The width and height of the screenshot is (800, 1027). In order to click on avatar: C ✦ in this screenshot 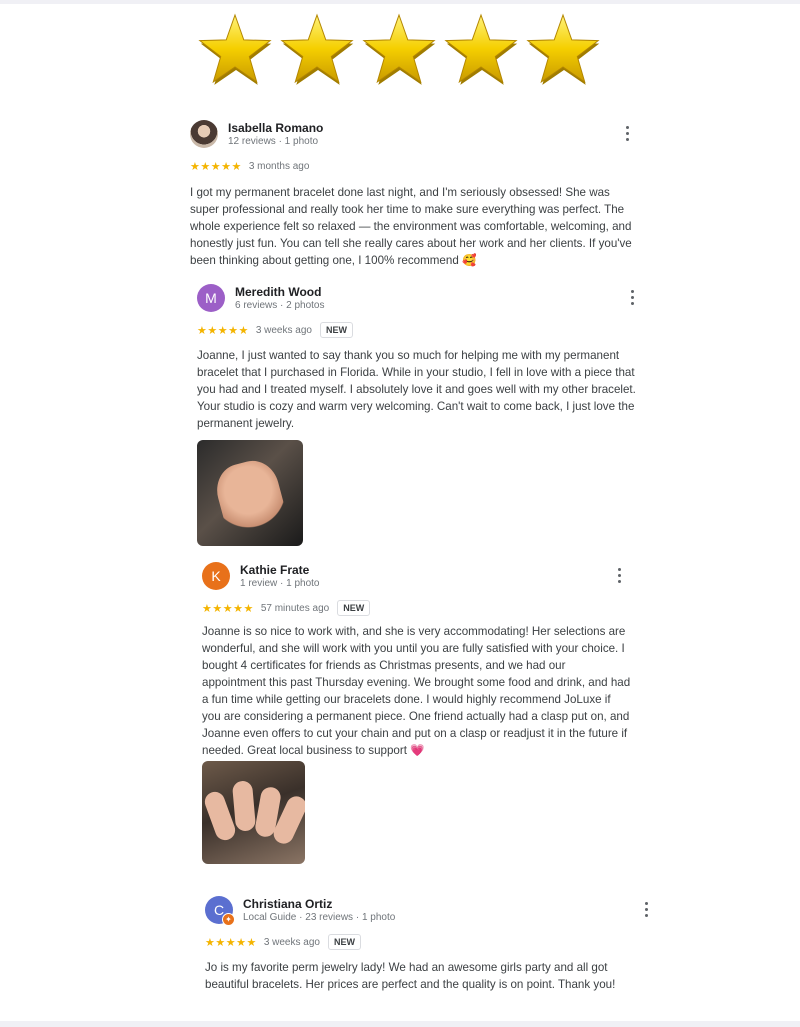, I will do `click(220, 911)`.